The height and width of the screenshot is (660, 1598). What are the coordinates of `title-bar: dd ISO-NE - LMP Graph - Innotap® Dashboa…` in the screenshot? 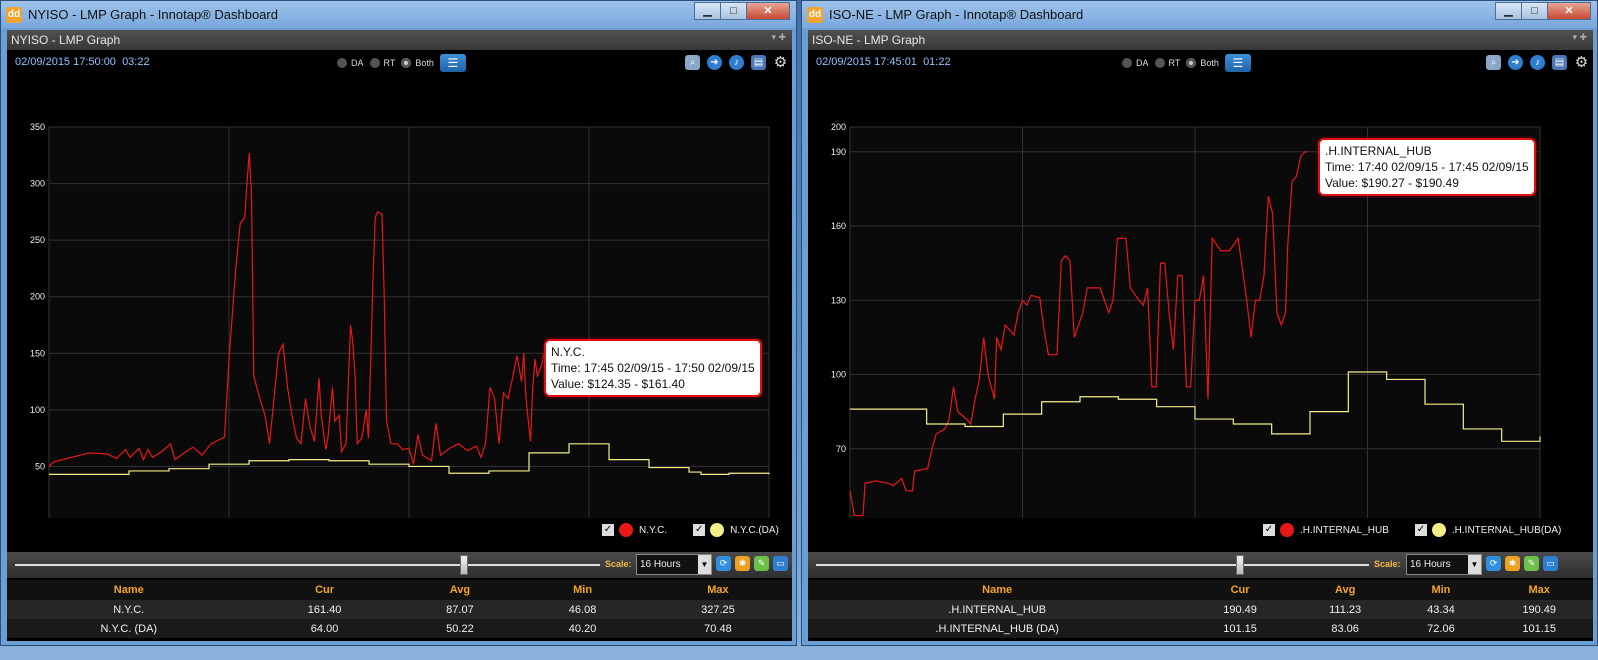 It's located at (1199, 14).